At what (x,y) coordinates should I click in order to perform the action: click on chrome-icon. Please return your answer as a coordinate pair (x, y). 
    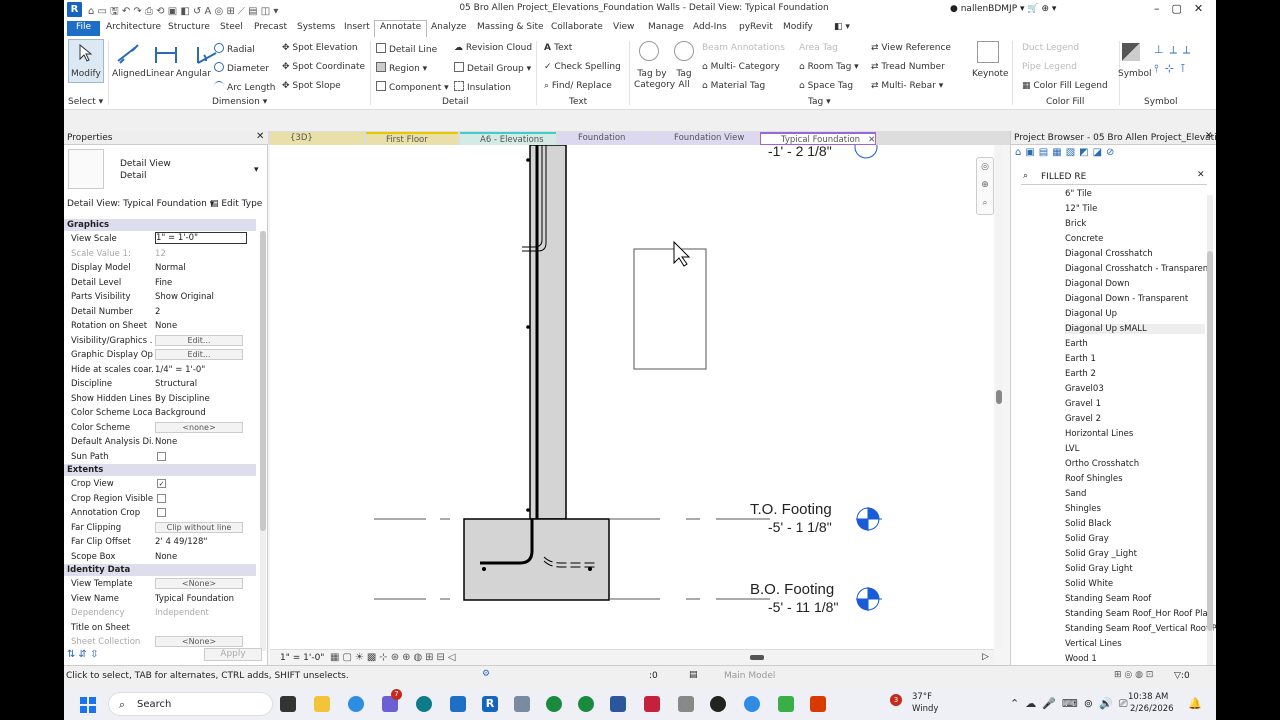
    Looking at the image, I should click on (554, 704).